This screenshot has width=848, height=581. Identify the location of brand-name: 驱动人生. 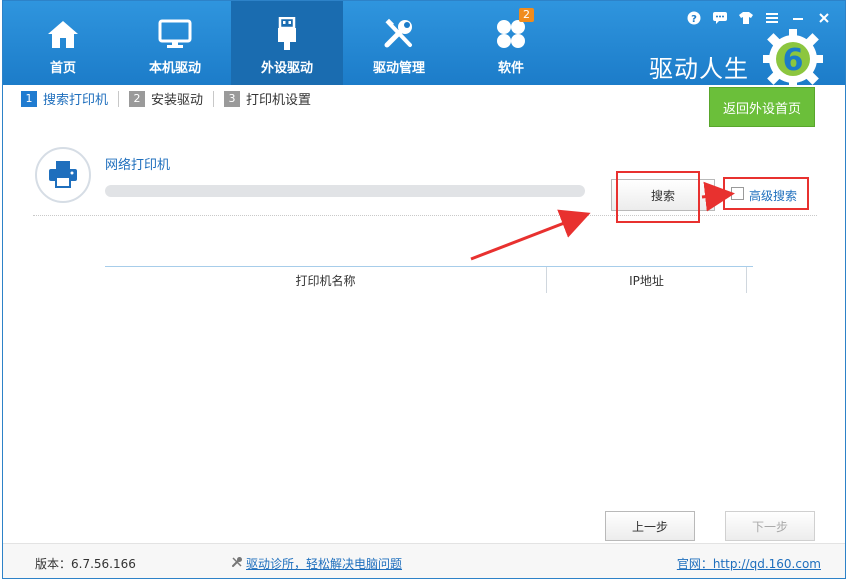
(699, 69).